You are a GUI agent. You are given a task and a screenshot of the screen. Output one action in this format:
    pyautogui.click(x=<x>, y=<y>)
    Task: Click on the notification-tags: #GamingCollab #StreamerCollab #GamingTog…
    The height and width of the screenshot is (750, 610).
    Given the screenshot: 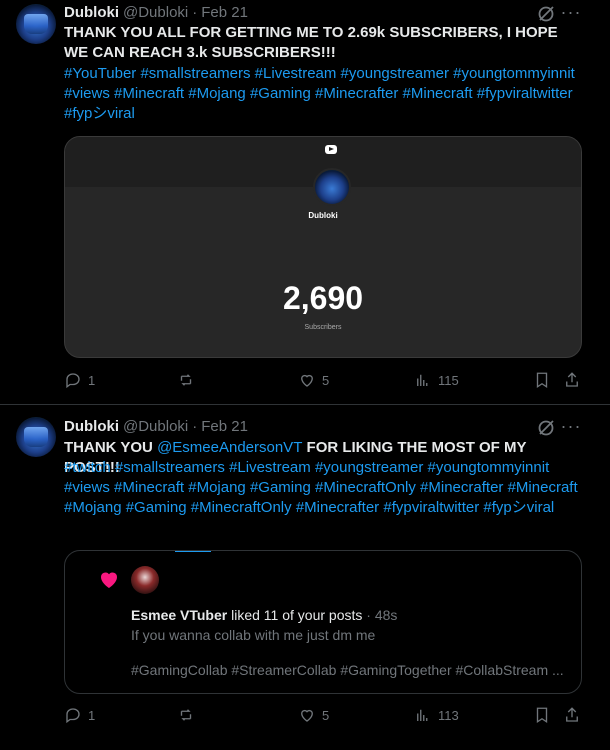 What is the action you would take?
    pyautogui.click(x=347, y=670)
    